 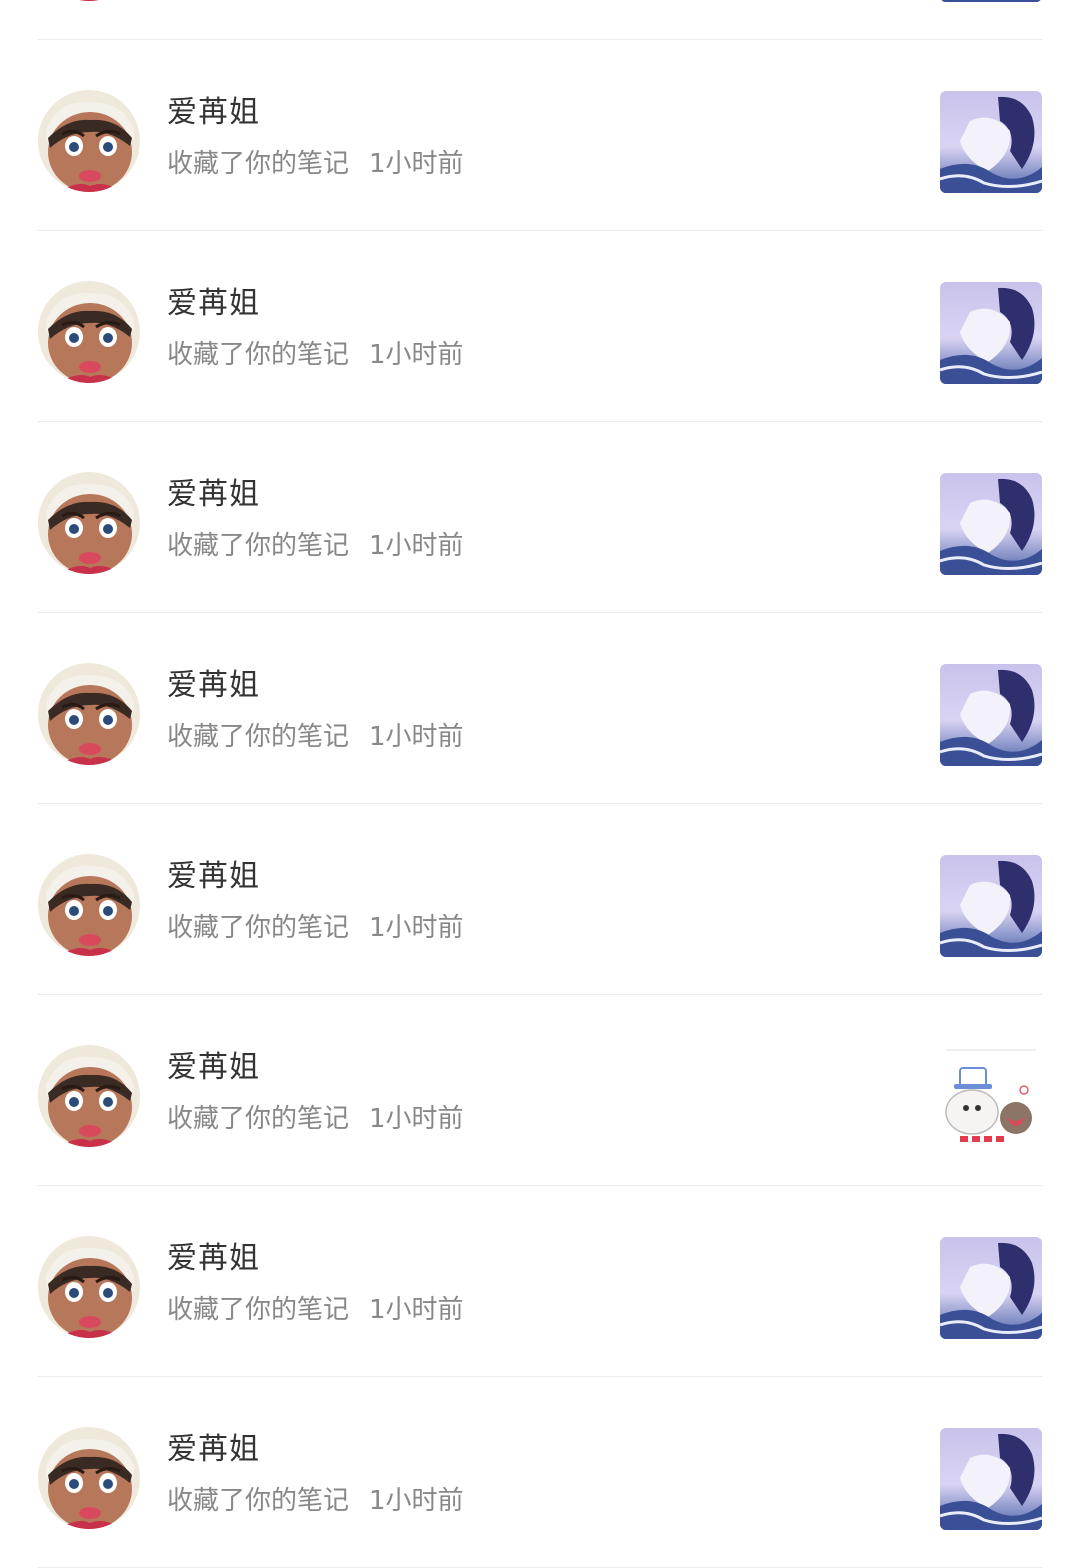 What do you see at coordinates (540, 20) in the screenshot?
I see `notification-item: 爱苒姐 收藏了你的笔记1小时前` at bounding box center [540, 20].